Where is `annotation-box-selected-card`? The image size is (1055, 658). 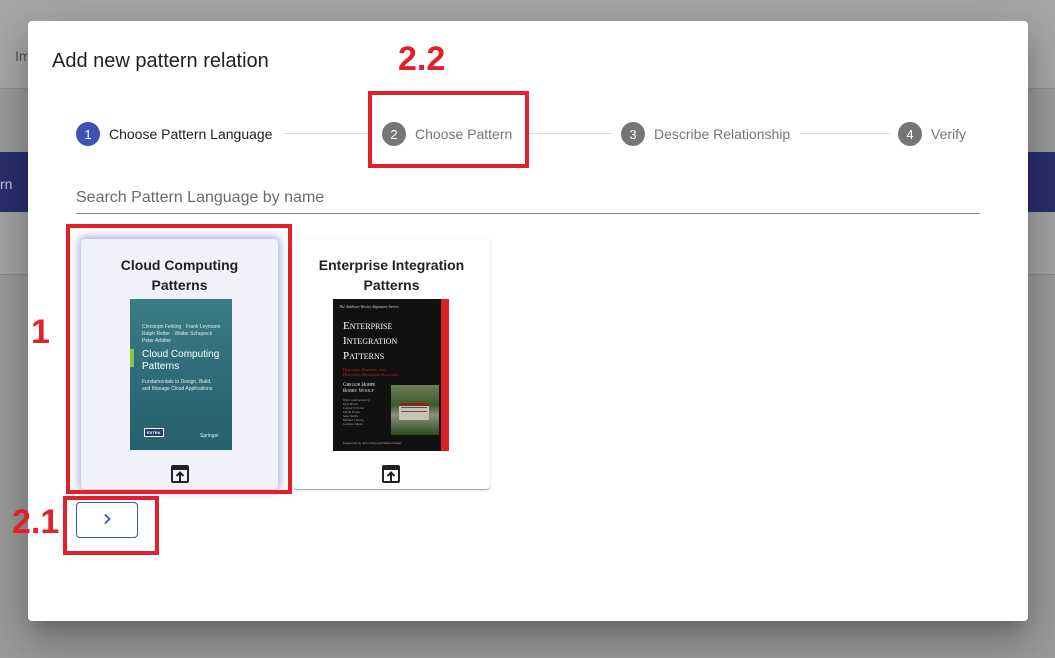
annotation-box-selected-card is located at coordinates (179, 359).